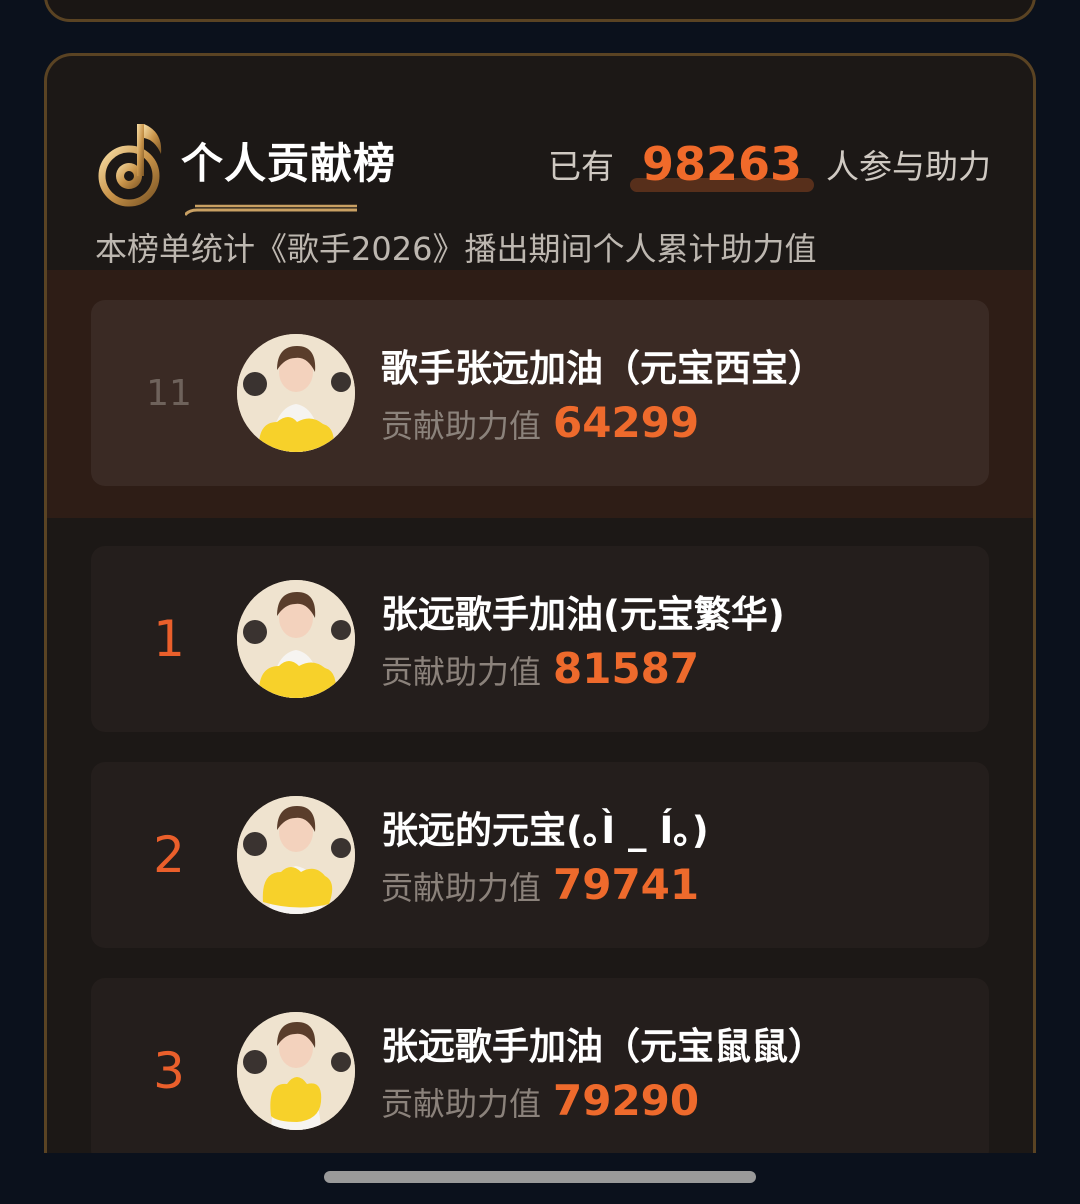 The height and width of the screenshot is (1204, 1080). What do you see at coordinates (130, 165) in the screenshot?
I see `music-note-trophy-icon` at bounding box center [130, 165].